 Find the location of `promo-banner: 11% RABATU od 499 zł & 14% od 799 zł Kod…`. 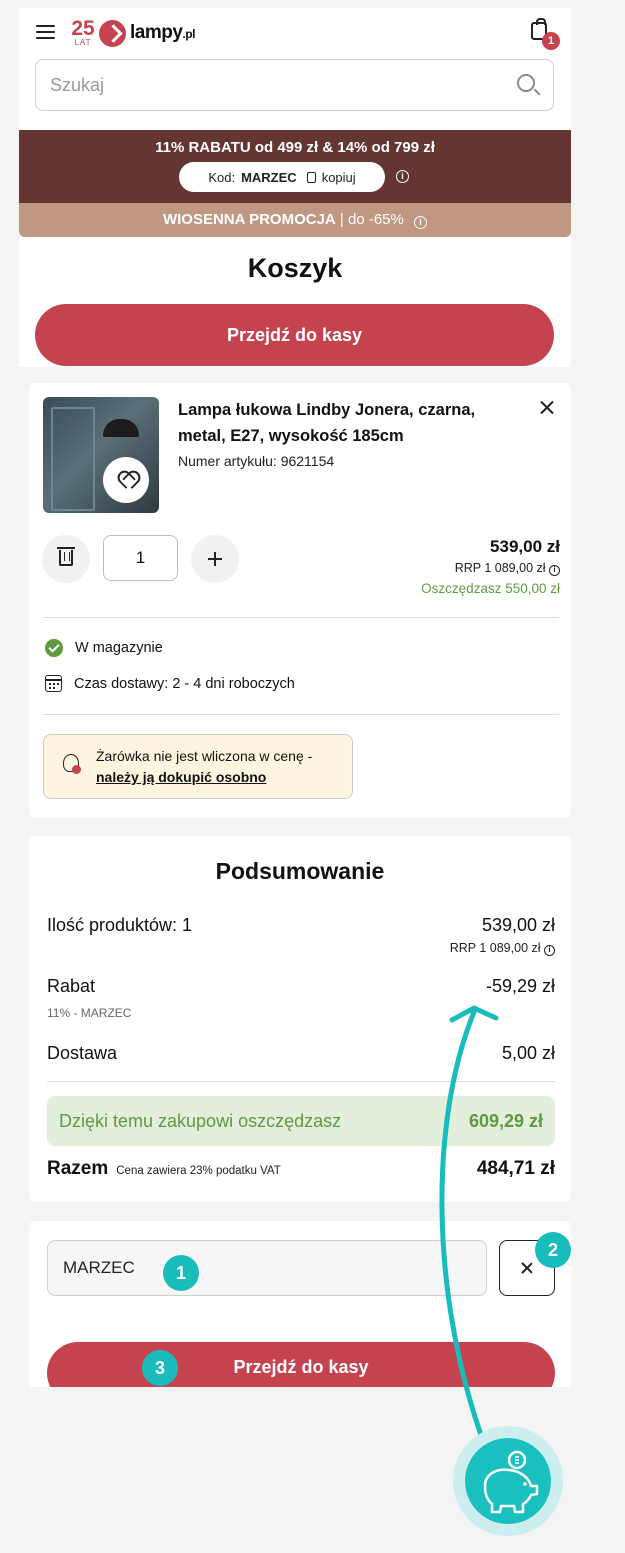

promo-banner: 11% RABATU od 499 zł & 14% od 799 zł Kod… is located at coordinates (295, 166).